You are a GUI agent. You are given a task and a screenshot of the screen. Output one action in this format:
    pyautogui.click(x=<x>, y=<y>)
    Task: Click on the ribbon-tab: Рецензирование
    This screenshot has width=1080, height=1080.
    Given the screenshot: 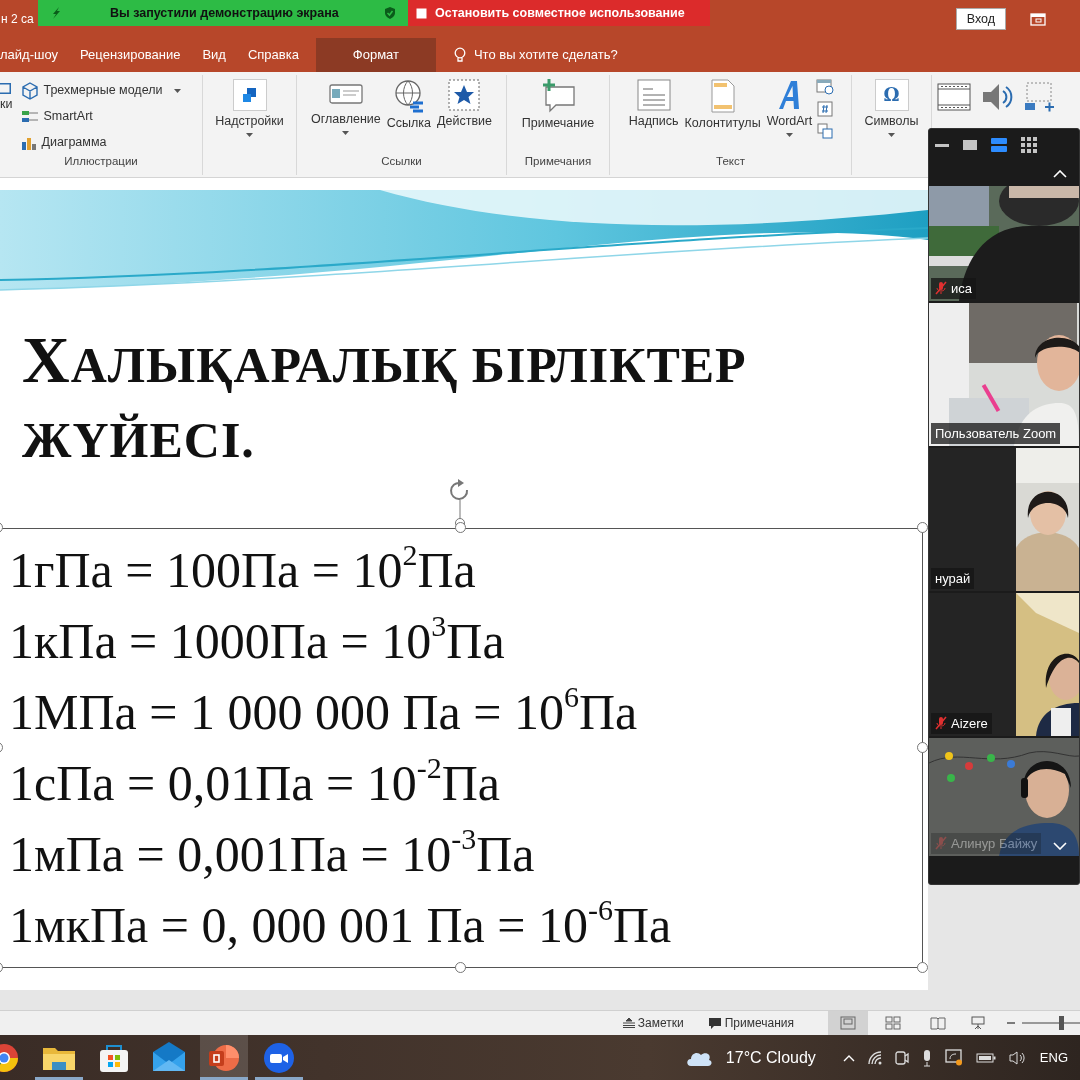 What is the action you would take?
    pyautogui.click(x=130, y=55)
    